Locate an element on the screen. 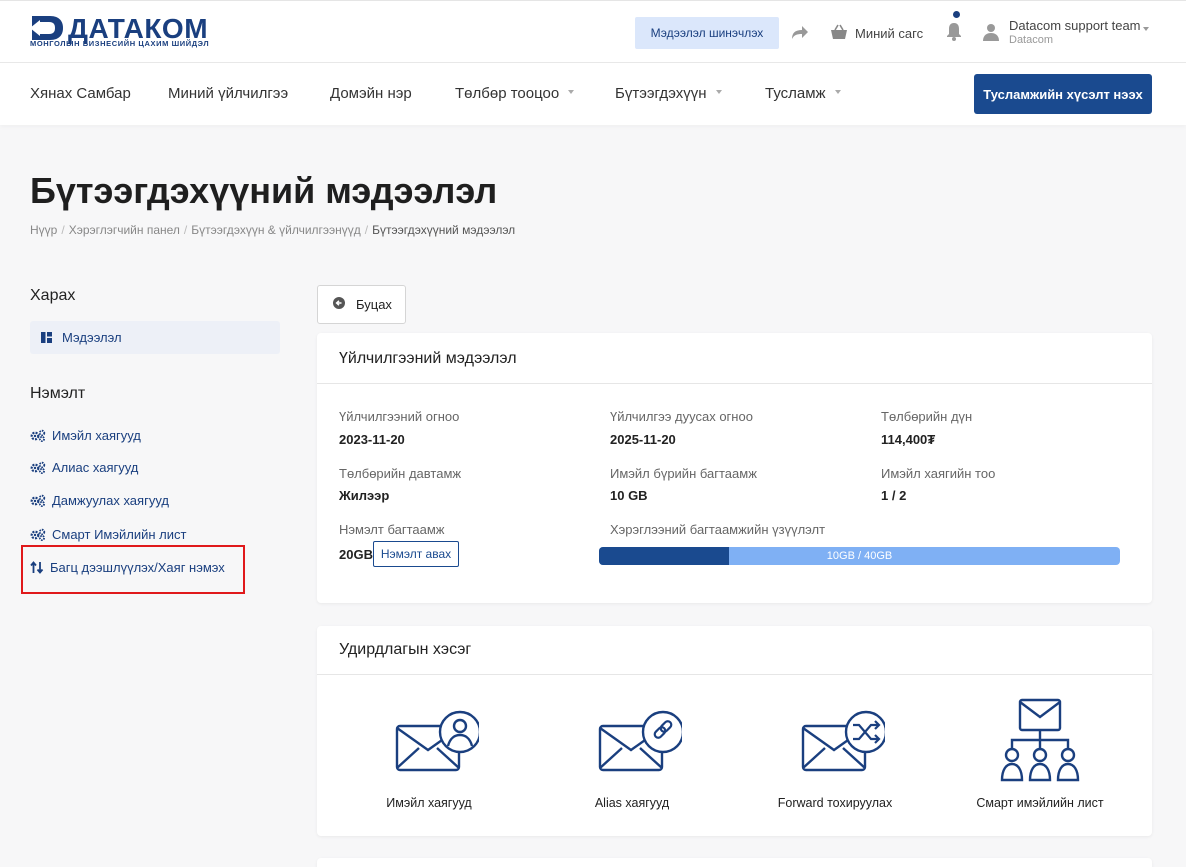 The width and height of the screenshot is (1186, 867). nav-billing: Төлбөр тооцоо is located at coordinates (515, 93).